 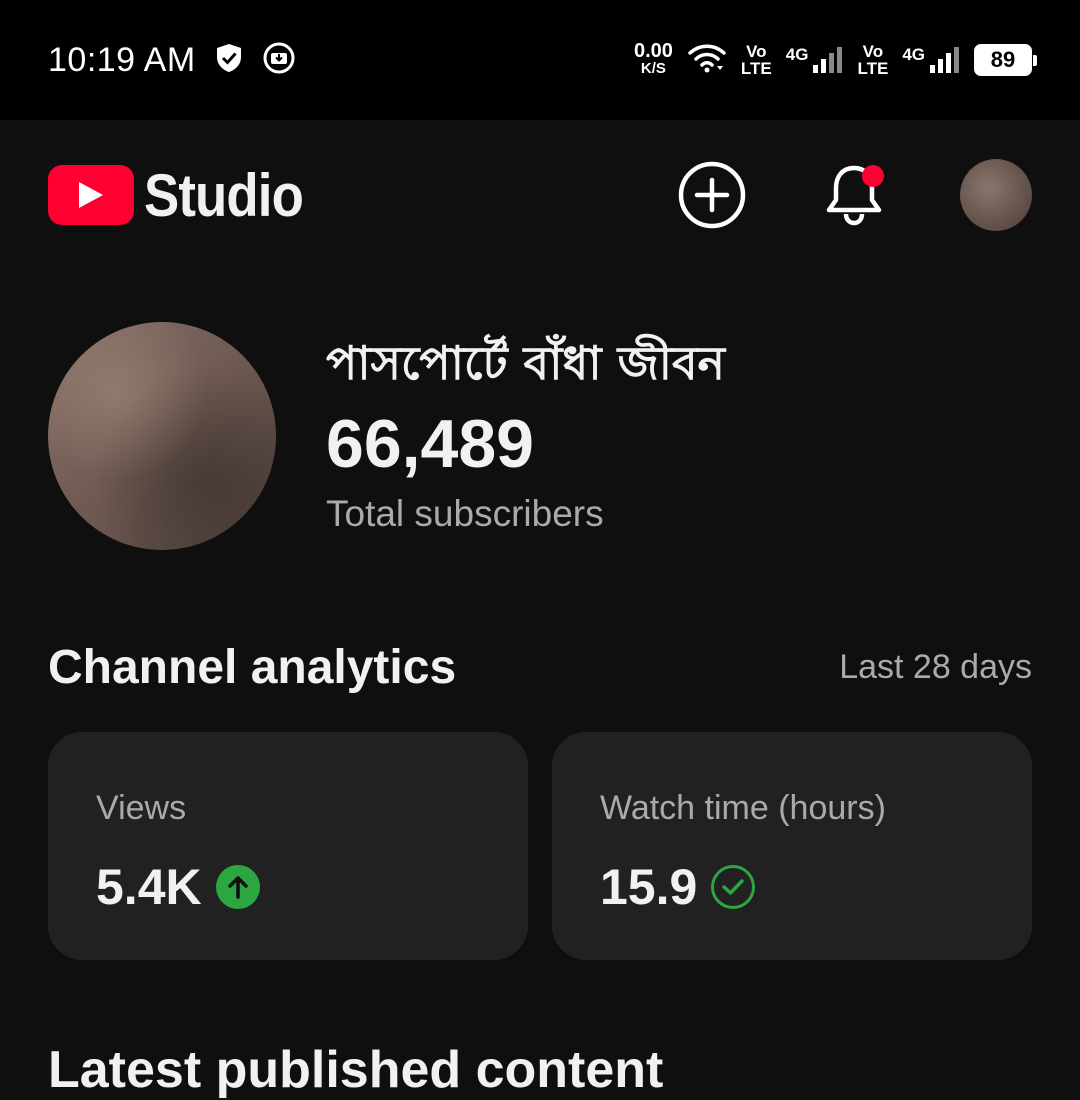 What do you see at coordinates (255, 60) in the screenshot?
I see `status-left-icons` at bounding box center [255, 60].